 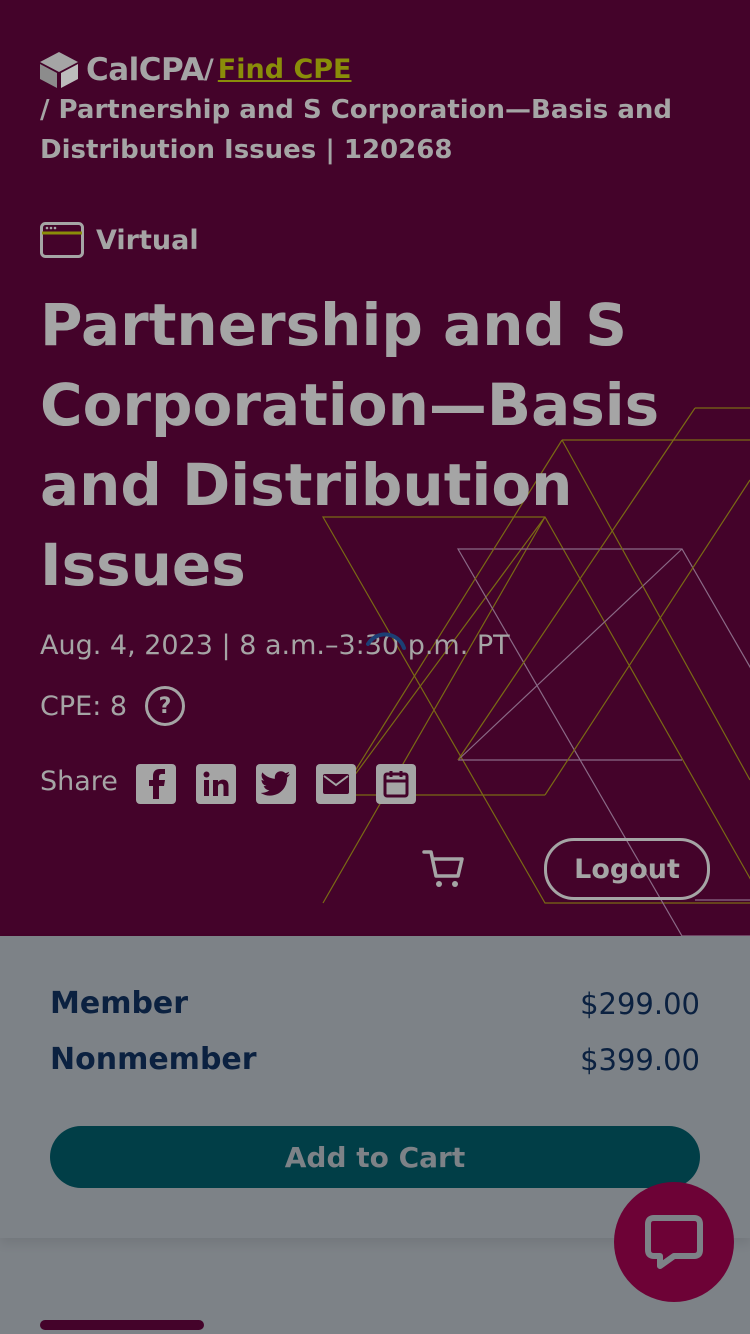 I want to click on format-badge: Virtual, so click(x=119, y=240).